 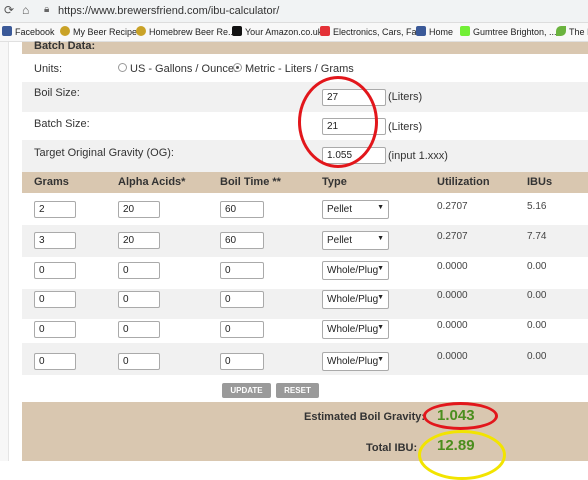 I want to click on home-icon: ⌂, so click(x=25, y=10).